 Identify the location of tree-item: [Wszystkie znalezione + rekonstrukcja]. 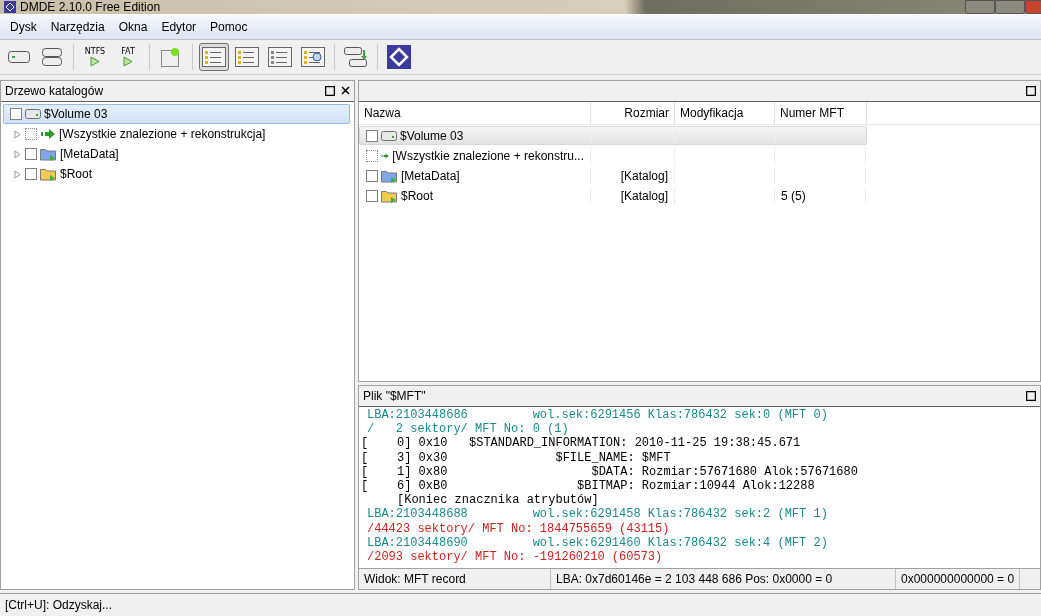
(177, 134).